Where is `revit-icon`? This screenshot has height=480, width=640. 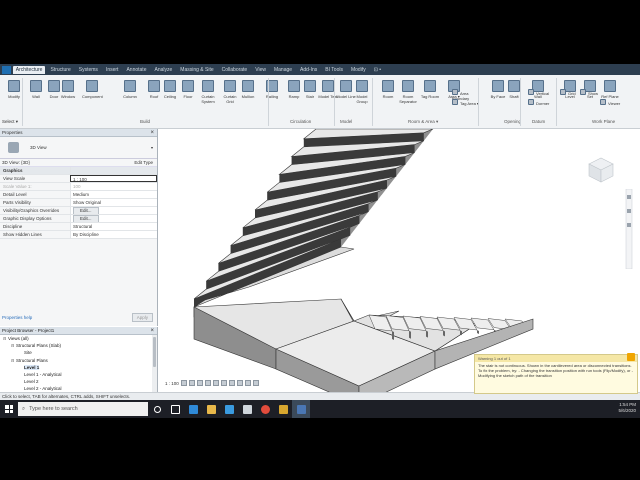
revit-icon is located at coordinates (301, 409).